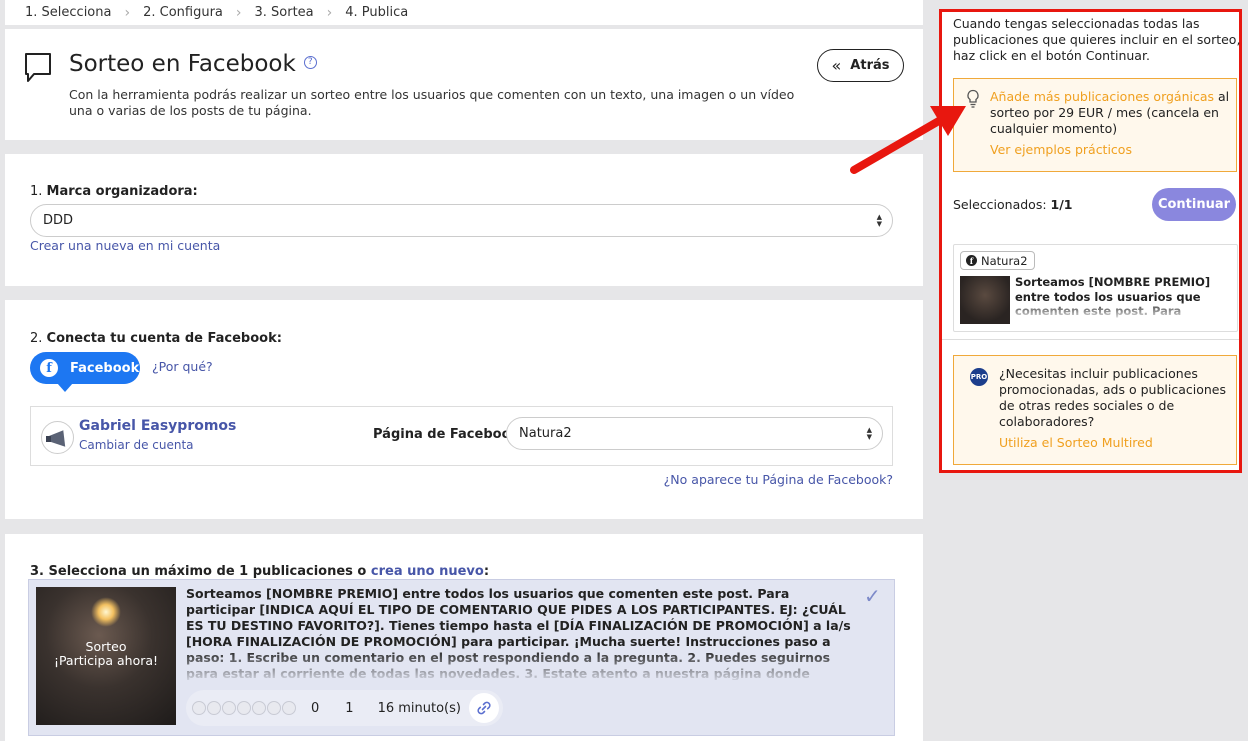 This screenshot has height=741, width=1248. What do you see at coordinates (310, 62) in the screenshot?
I see `help-icon: ?` at bounding box center [310, 62].